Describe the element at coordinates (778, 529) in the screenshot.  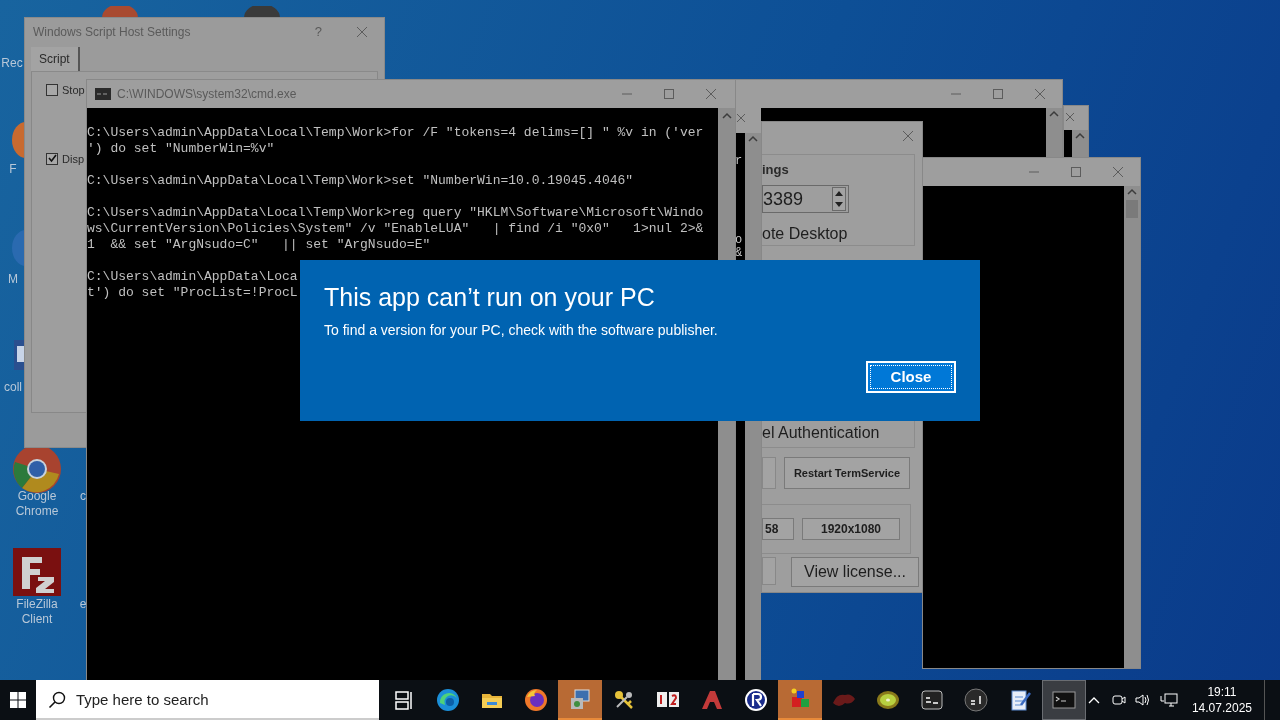
I see `resolution-button: 58` at that location.